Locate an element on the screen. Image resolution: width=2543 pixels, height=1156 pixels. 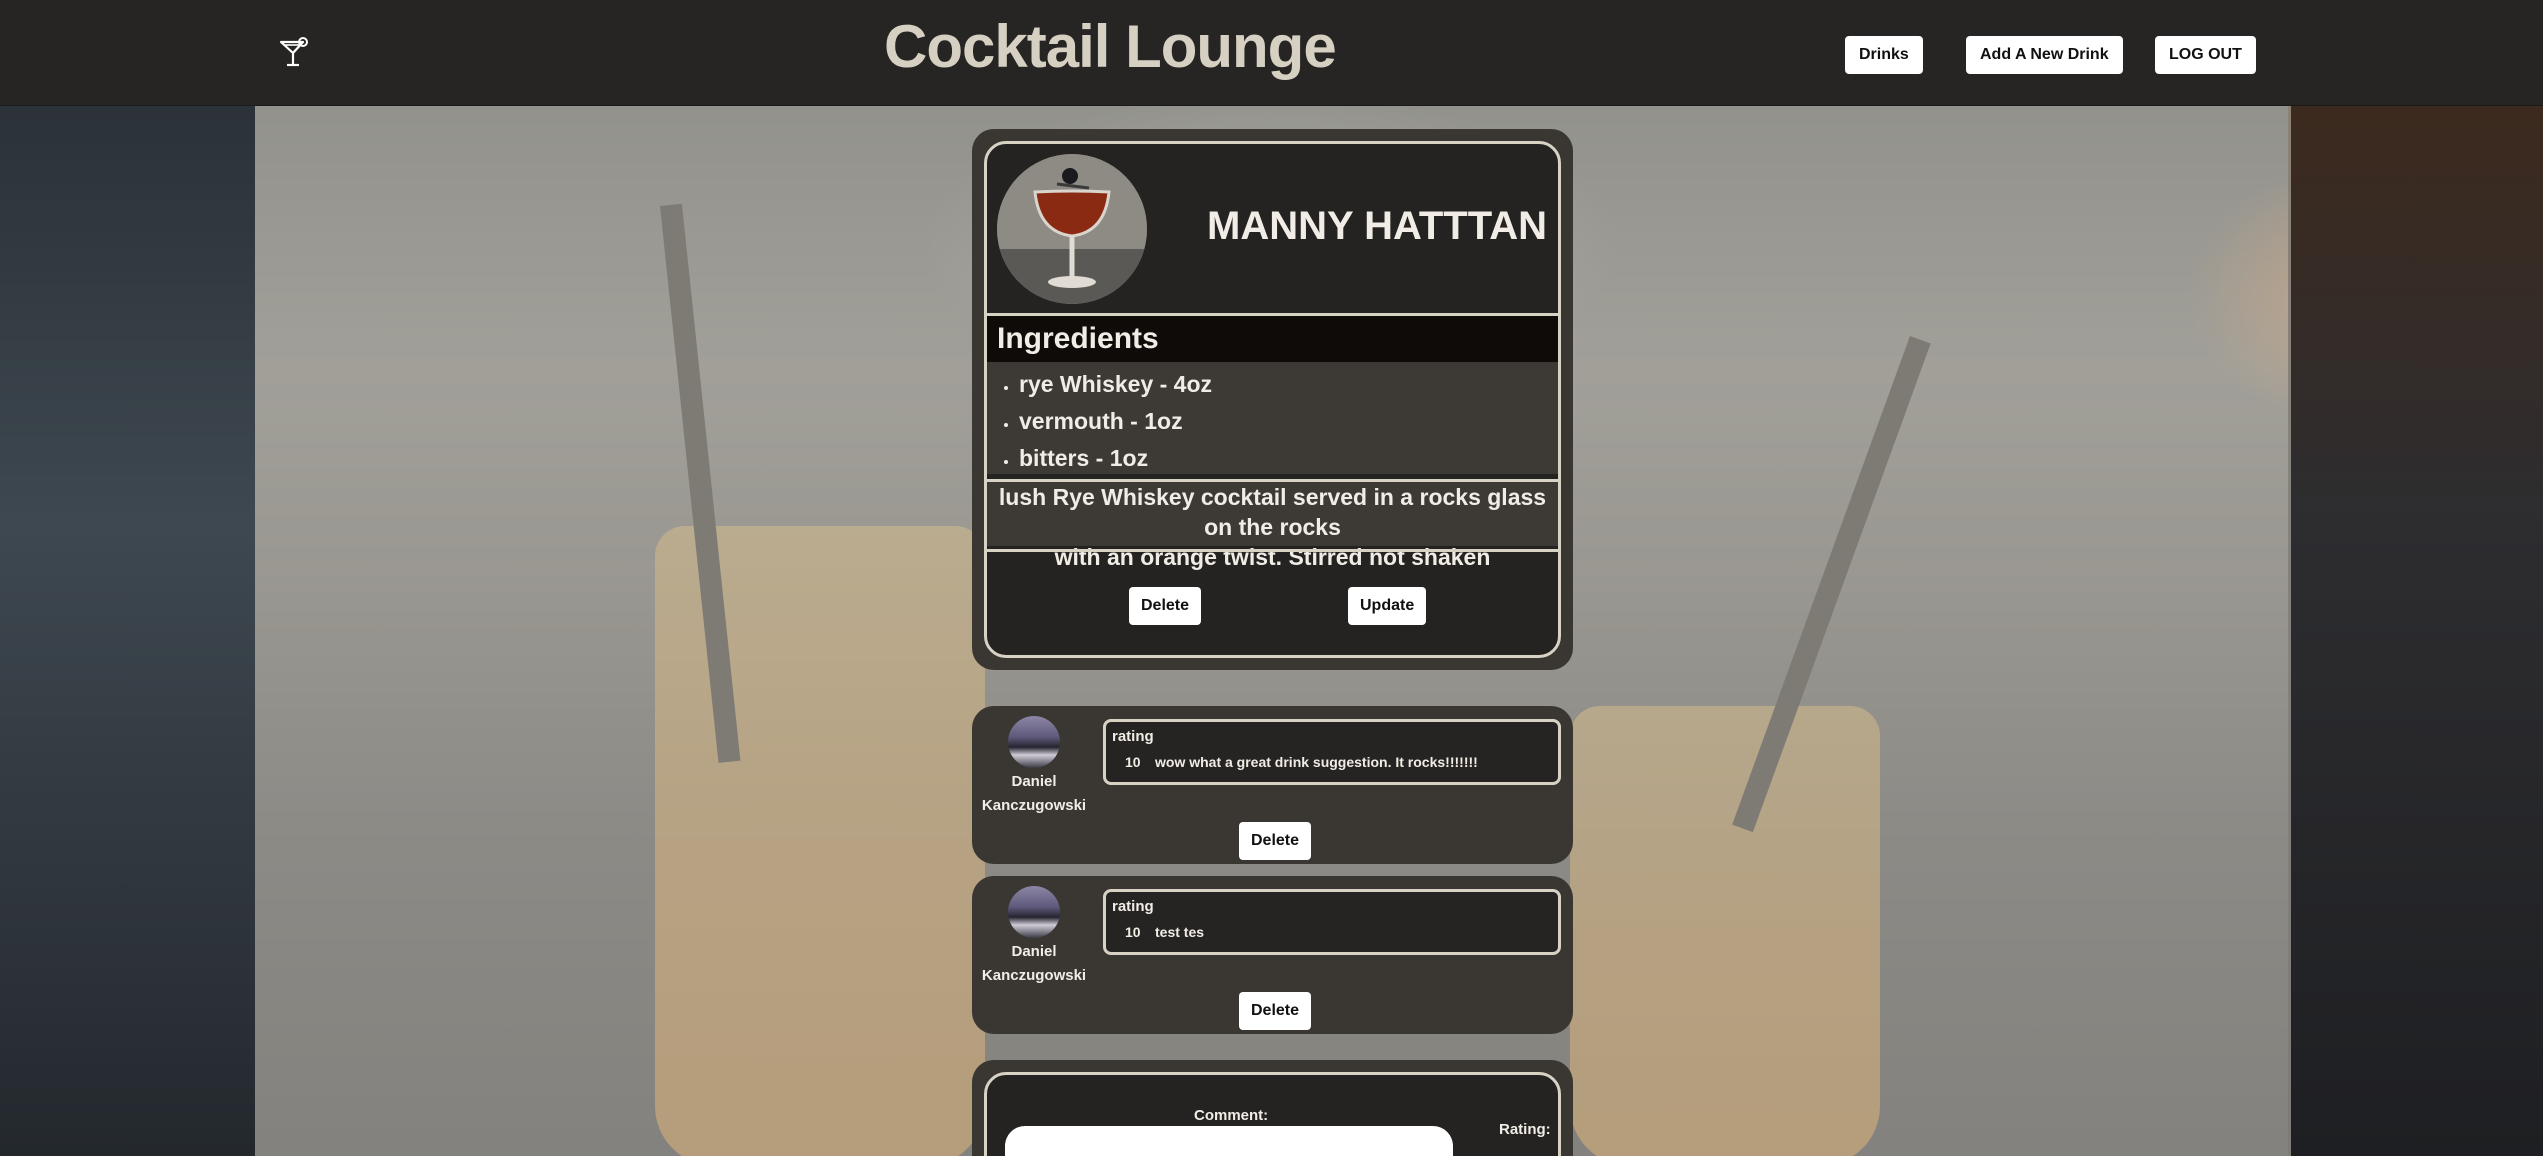
drink-photo is located at coordinates (1072, 229).